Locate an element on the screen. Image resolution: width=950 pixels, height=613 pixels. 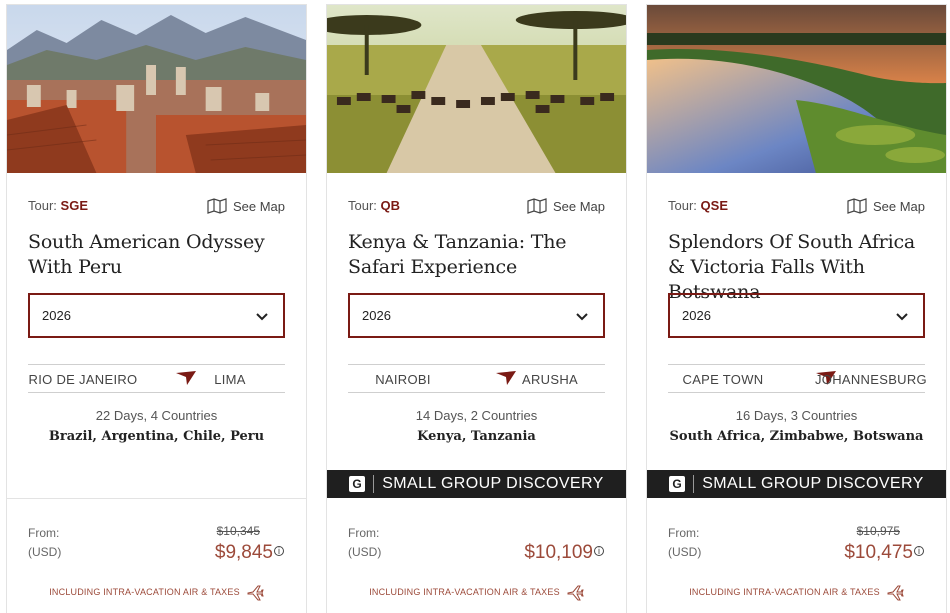
route-to: JOHANNESBURG is located at coordinates (871, 379).